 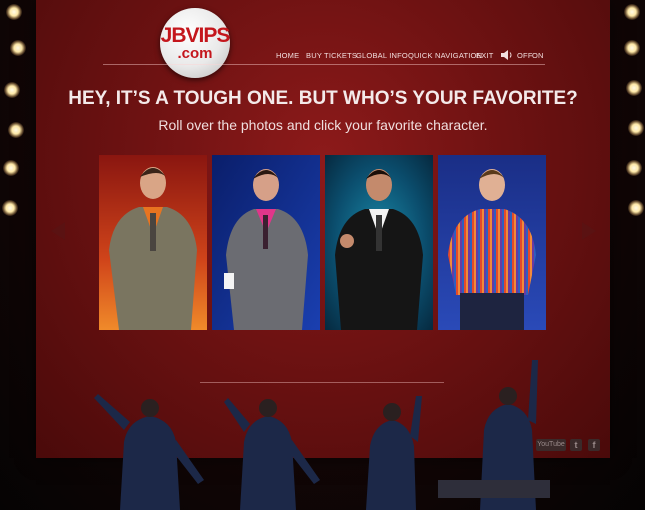 I want to click on jbvips-logo: JBVIPS .com, so click(x=195, y=43).